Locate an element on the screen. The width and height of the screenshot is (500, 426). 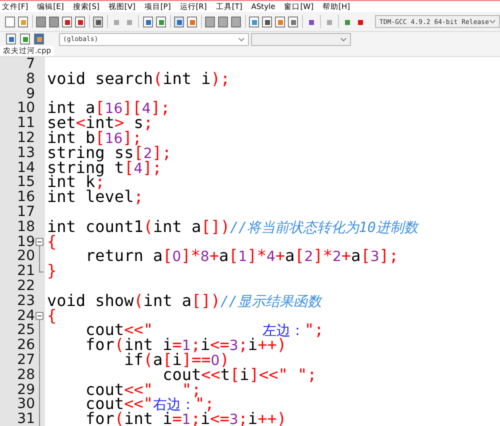
line-number: 11 is located at coordinates (25, 123).